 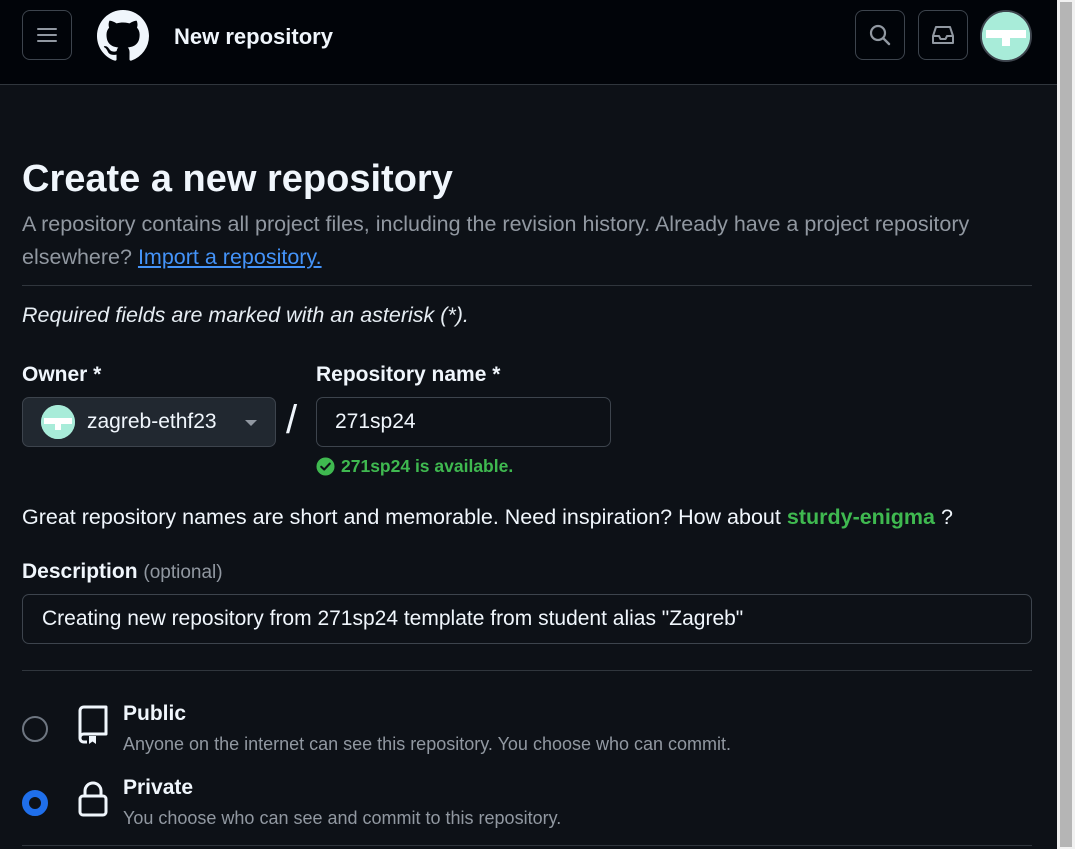 I want to click on private-option-title: Private, so click(x=158, y=787).